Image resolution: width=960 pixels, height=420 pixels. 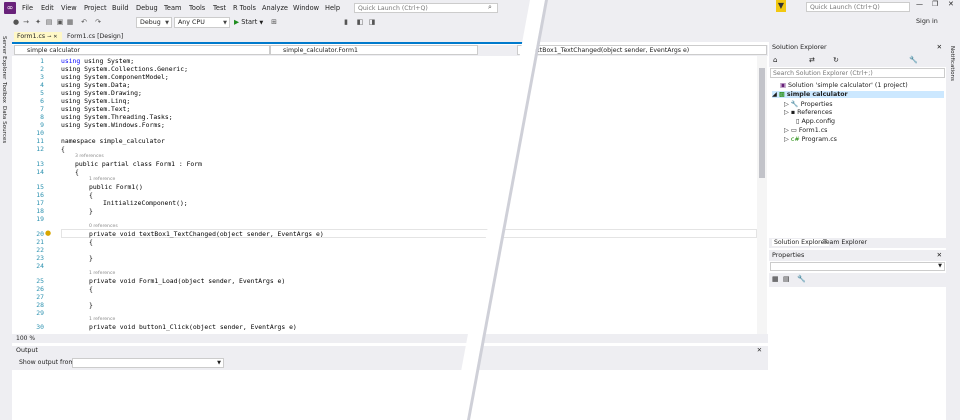 I want to click on diagonal-divider, so click(x=500, y=210).